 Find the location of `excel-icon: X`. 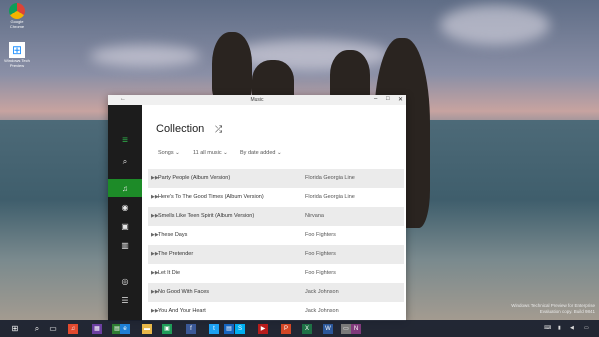

excel-icon: X is located at coordinates (307, 328).